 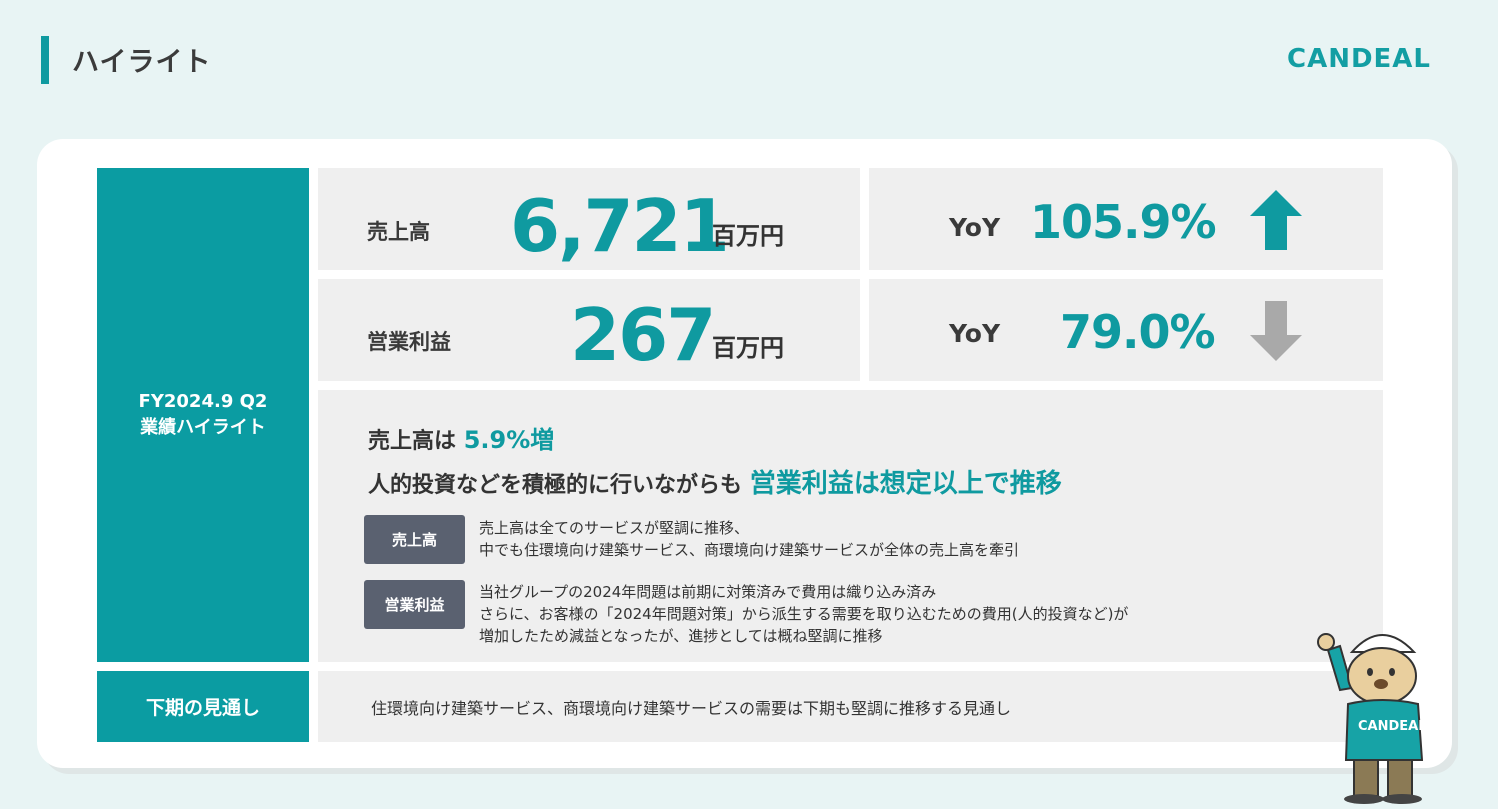 I want to click on revenue-unit: 百万円, so click(x=748, y=236).